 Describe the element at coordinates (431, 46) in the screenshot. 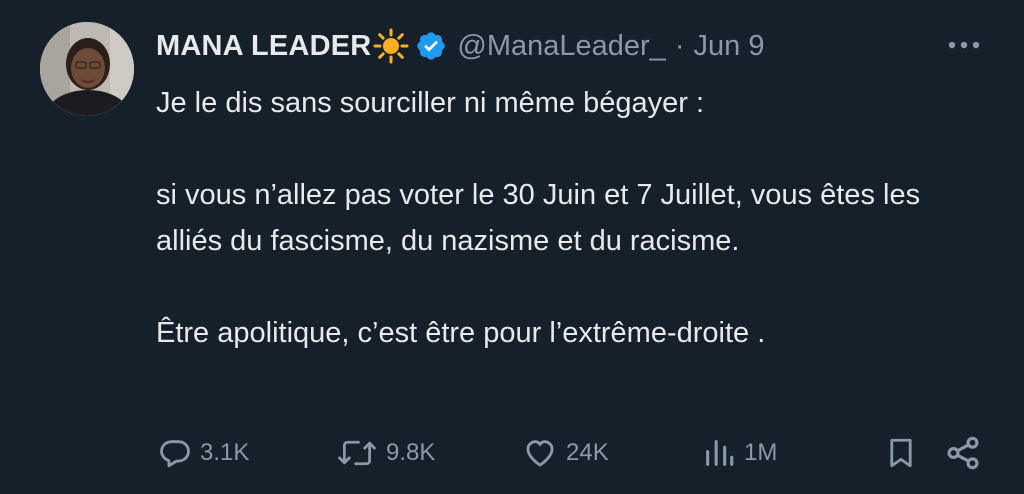

I see `verified-badge-icon` at that location.